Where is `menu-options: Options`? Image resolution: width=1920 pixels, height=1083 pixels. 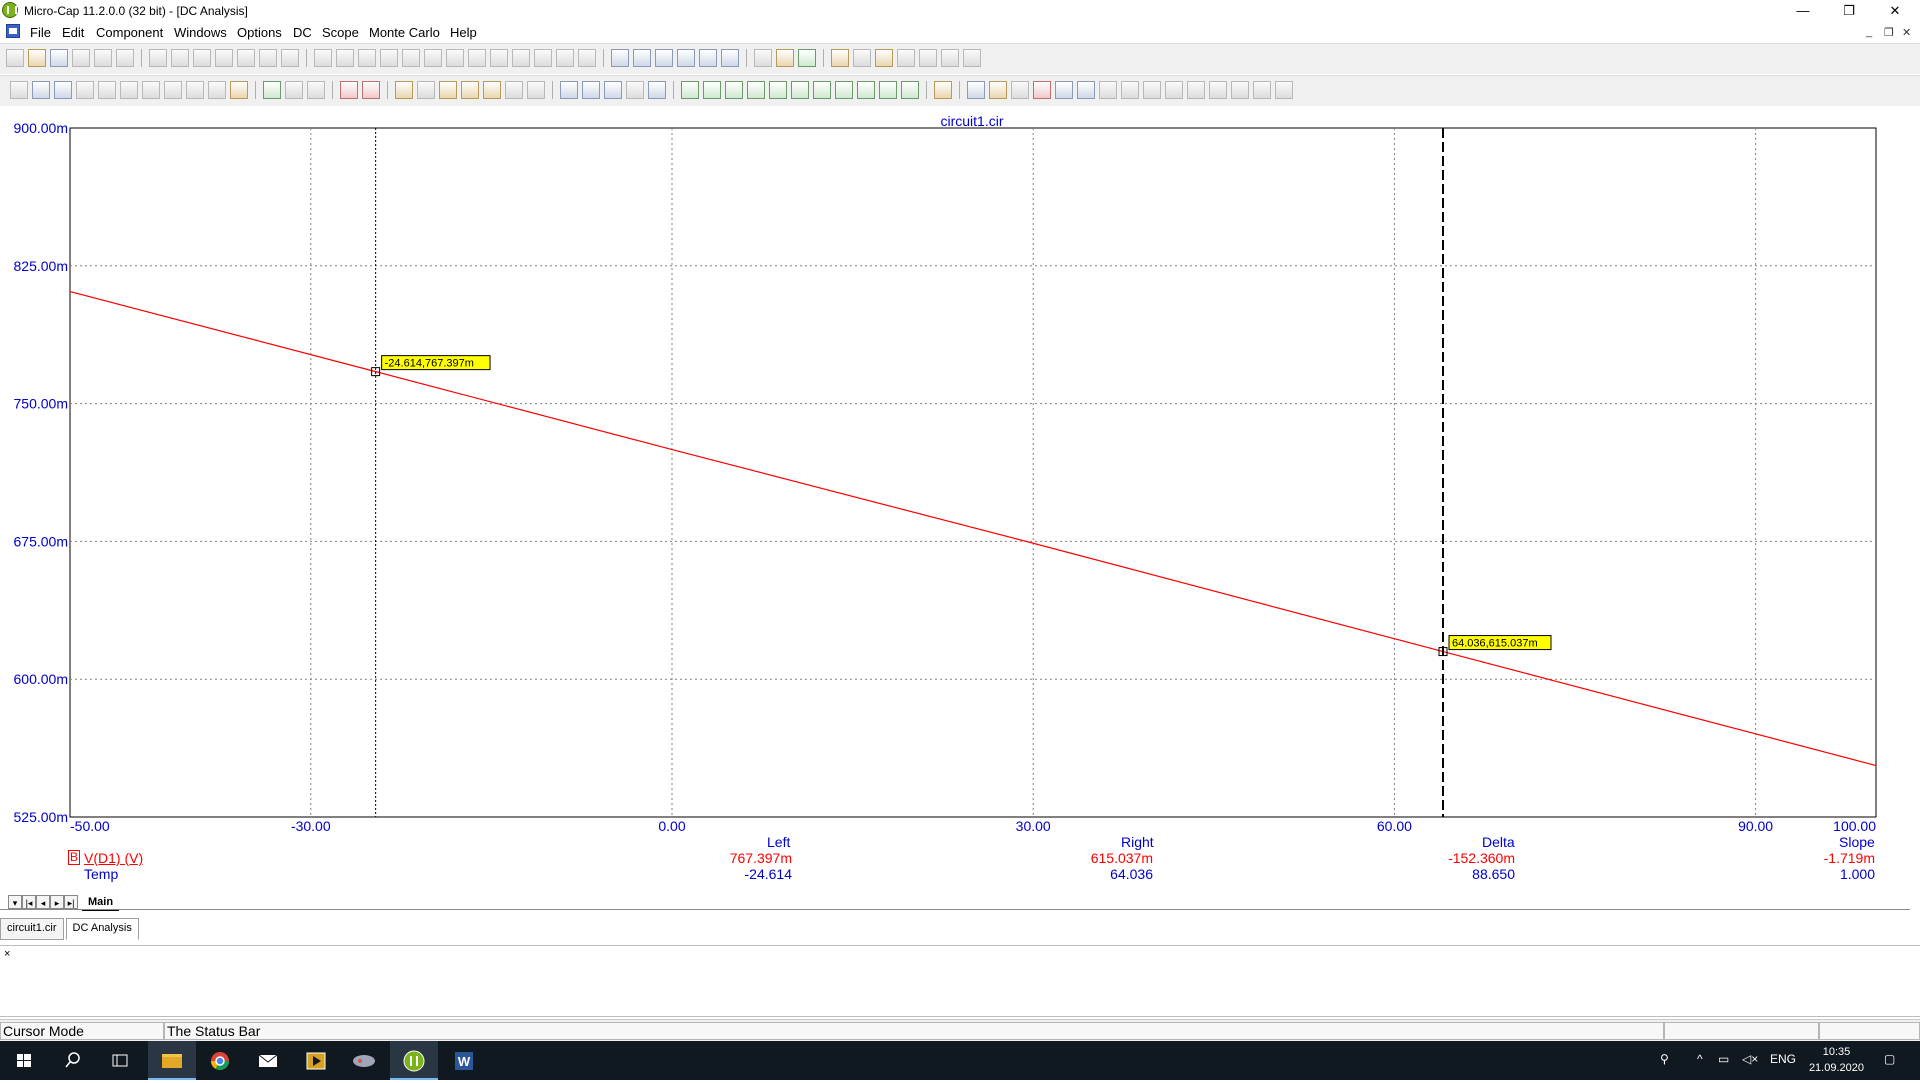
menu-options: Options is located at coordinates (259, 32).